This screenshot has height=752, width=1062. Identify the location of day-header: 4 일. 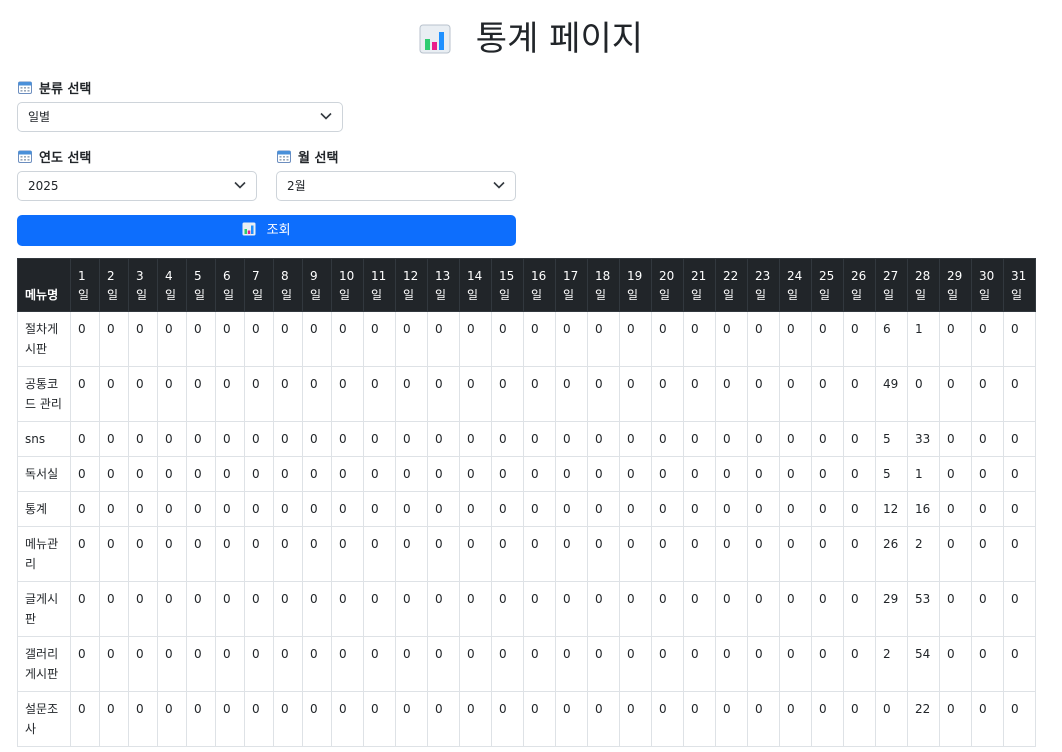
(172, 285).